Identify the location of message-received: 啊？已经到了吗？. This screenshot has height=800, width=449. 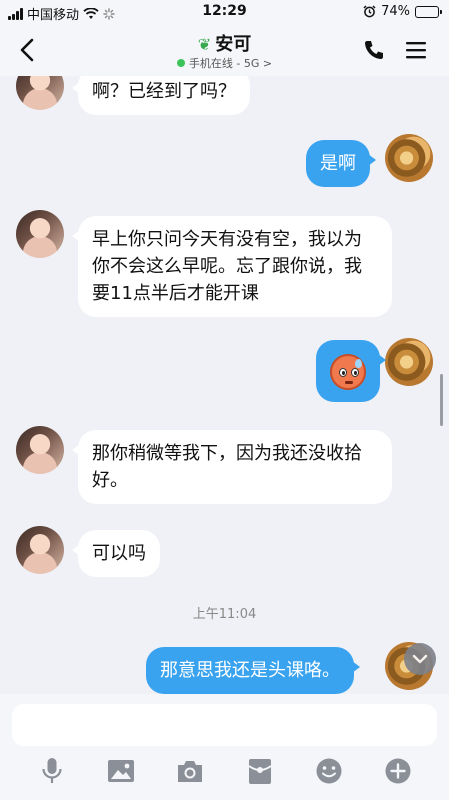
(161, 95).